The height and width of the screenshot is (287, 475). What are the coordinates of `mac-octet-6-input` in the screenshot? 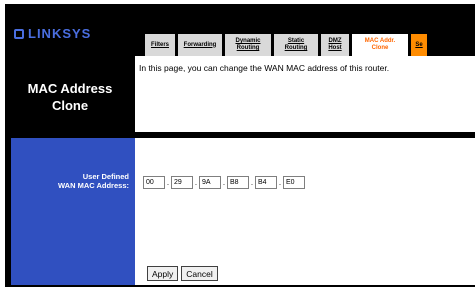 It's located at (294, 182).